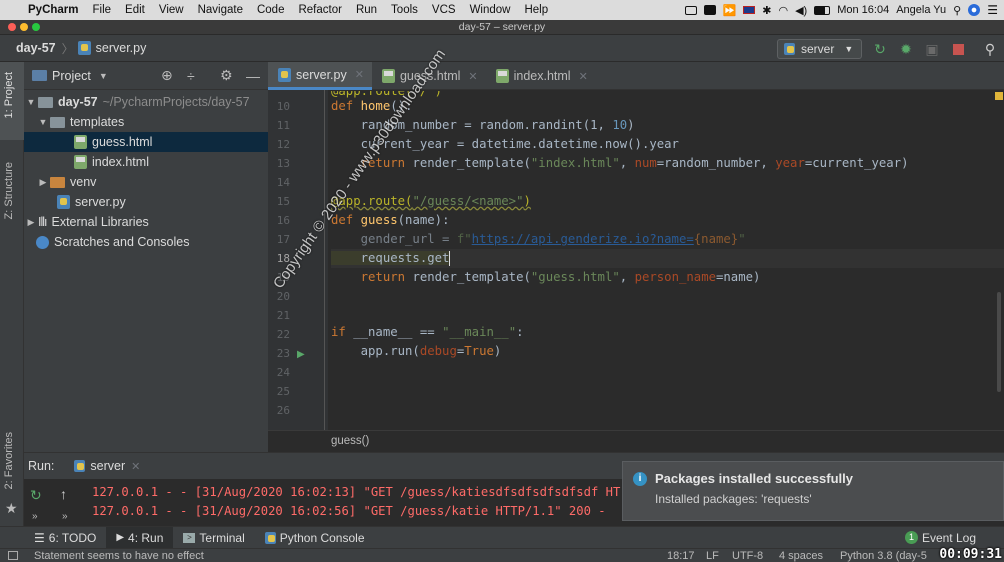 The height and width of the screenshot is (562, 1004). I want to click on url-link: https://api.genderize.io?name=, so click(583, 239).